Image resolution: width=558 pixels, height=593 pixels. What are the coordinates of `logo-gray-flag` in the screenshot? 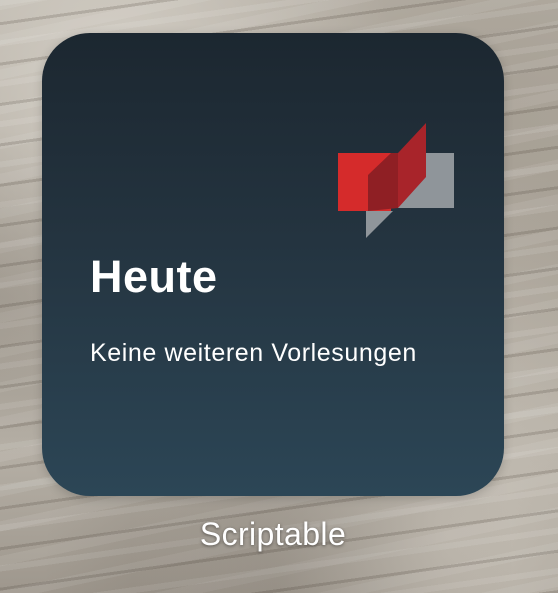 It's located at (379, 224).